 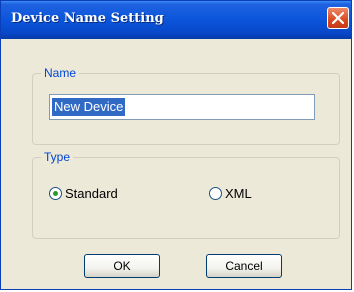 I want to click on close-button, so click(x=338, y=18).